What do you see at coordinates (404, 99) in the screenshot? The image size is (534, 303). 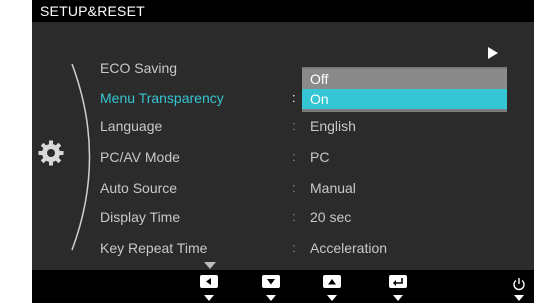 I see `dropdown-option-on: On` at bounding box center [404, 99].